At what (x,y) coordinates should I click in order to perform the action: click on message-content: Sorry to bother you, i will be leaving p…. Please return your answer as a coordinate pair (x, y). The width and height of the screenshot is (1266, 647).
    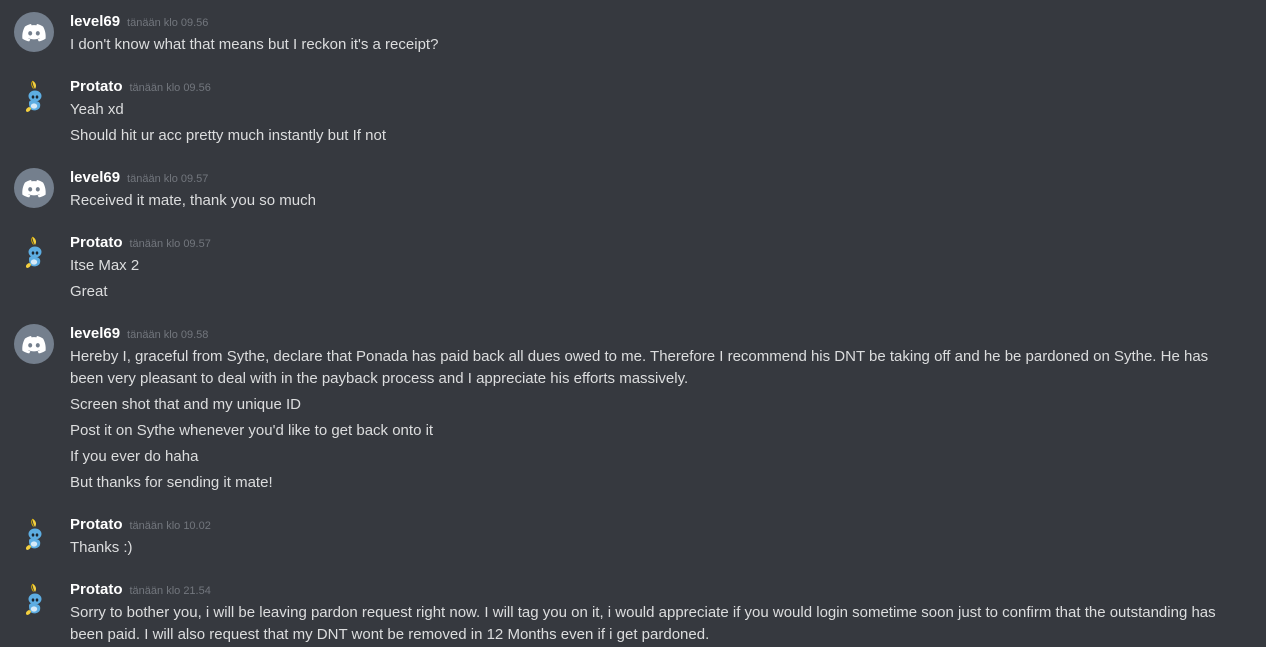
    Looking at the image, I should click on (650, 624).